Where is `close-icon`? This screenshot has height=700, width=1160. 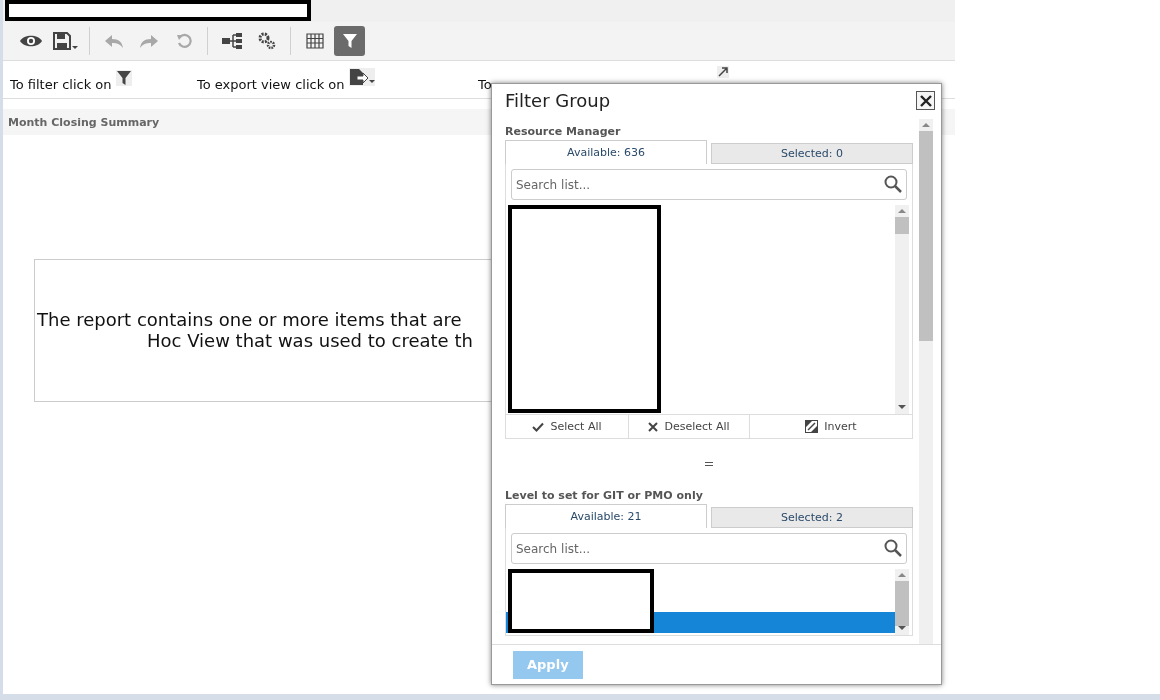 close-icon is located at coordinates (925, 100).